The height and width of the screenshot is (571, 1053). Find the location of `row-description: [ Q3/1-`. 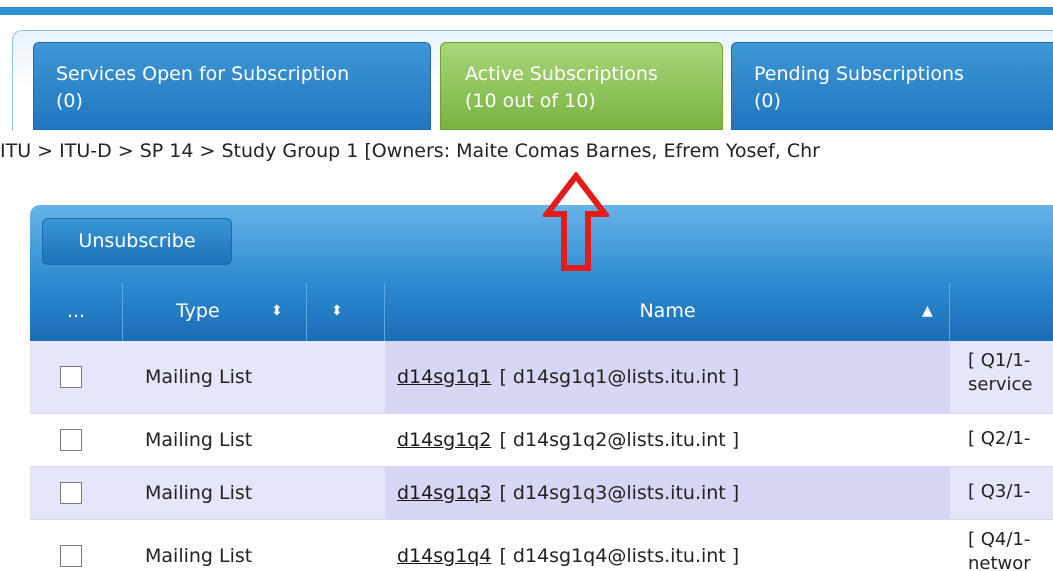

row-description: [ Q3/1- is located at coordinates (1010, 493).